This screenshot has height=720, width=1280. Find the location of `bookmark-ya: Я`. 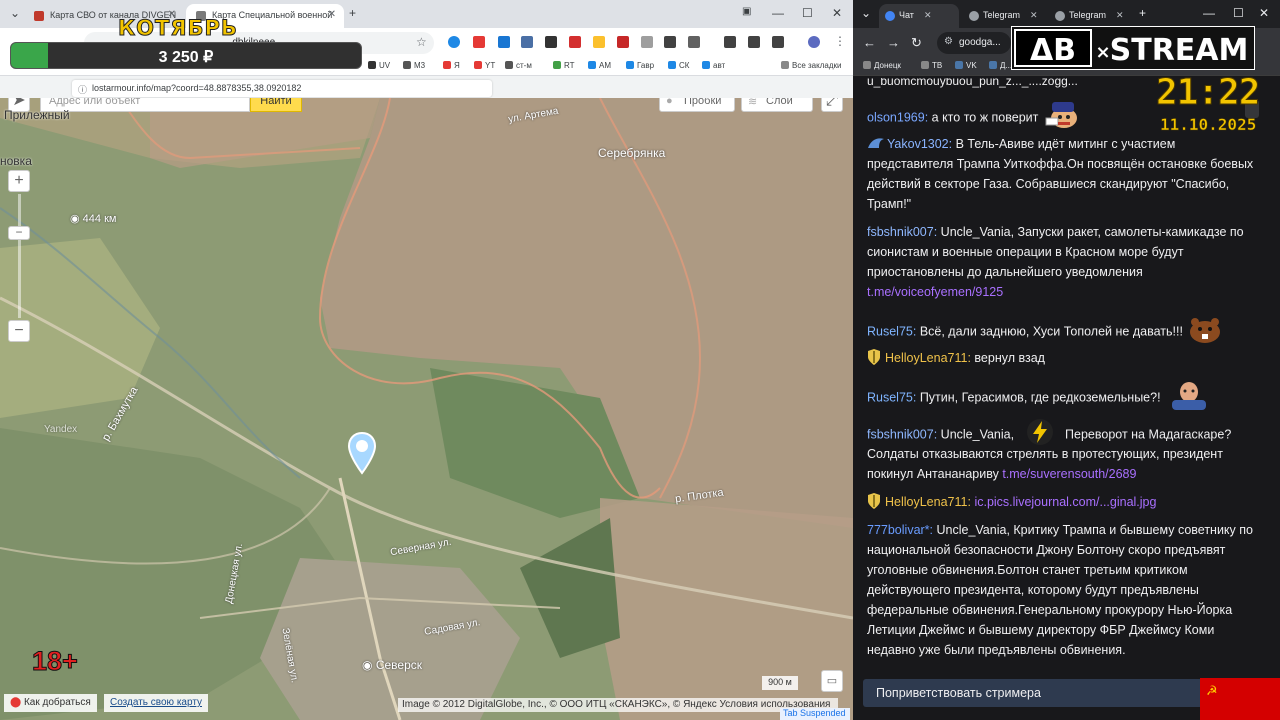

bookmark-ya: Я is located at coordinates (451, 65).